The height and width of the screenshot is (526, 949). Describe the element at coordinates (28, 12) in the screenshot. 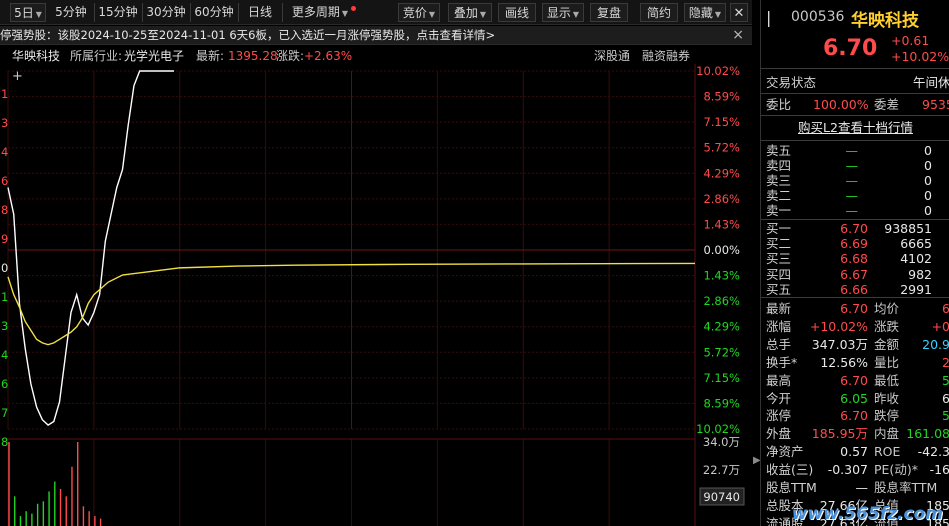

I see `period-5d-dropdown: 5日 ▼` at that location.